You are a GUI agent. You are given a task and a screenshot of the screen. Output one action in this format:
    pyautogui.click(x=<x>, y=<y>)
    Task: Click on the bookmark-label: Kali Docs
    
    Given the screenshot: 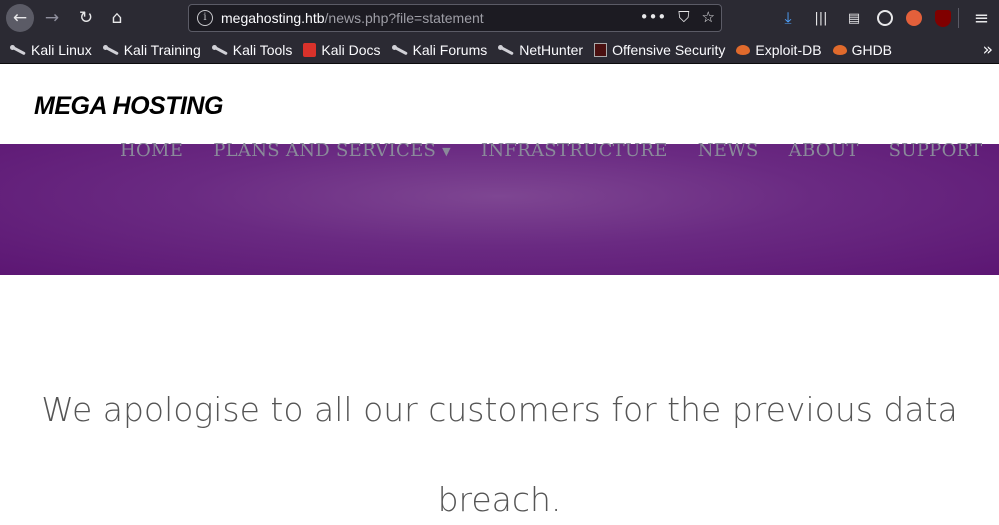 What is the action you would take?
    pyautogui.click(x=351, y=49)
    